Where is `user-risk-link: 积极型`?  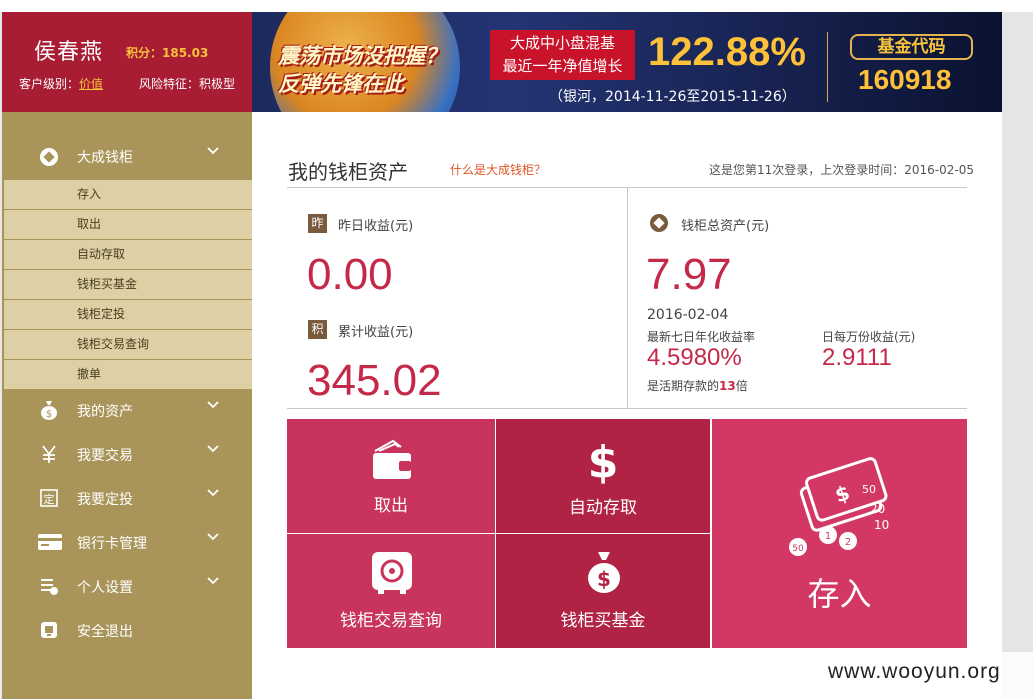 user-risk-link: 积极型 is located at coordinates (217, 84).